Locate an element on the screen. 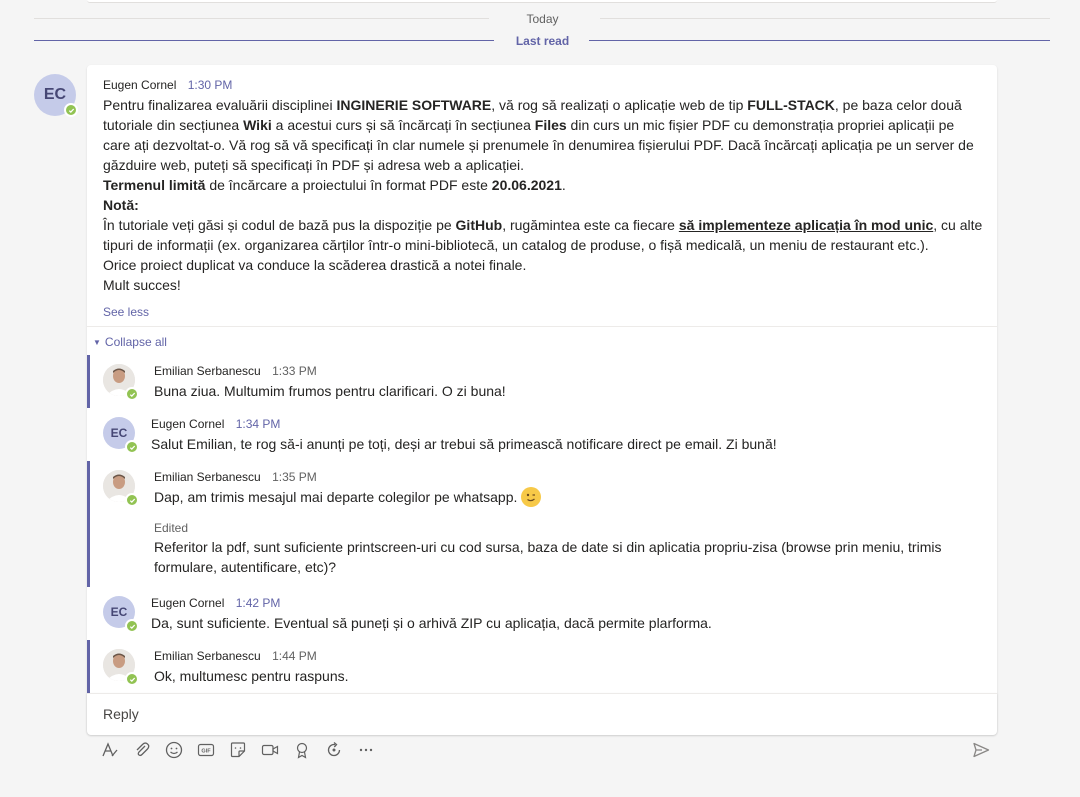 This screenshot has height=797, width=1080. message-header: Emilian Serbanescu 1:33 PM is located at coordinates (564, 371).